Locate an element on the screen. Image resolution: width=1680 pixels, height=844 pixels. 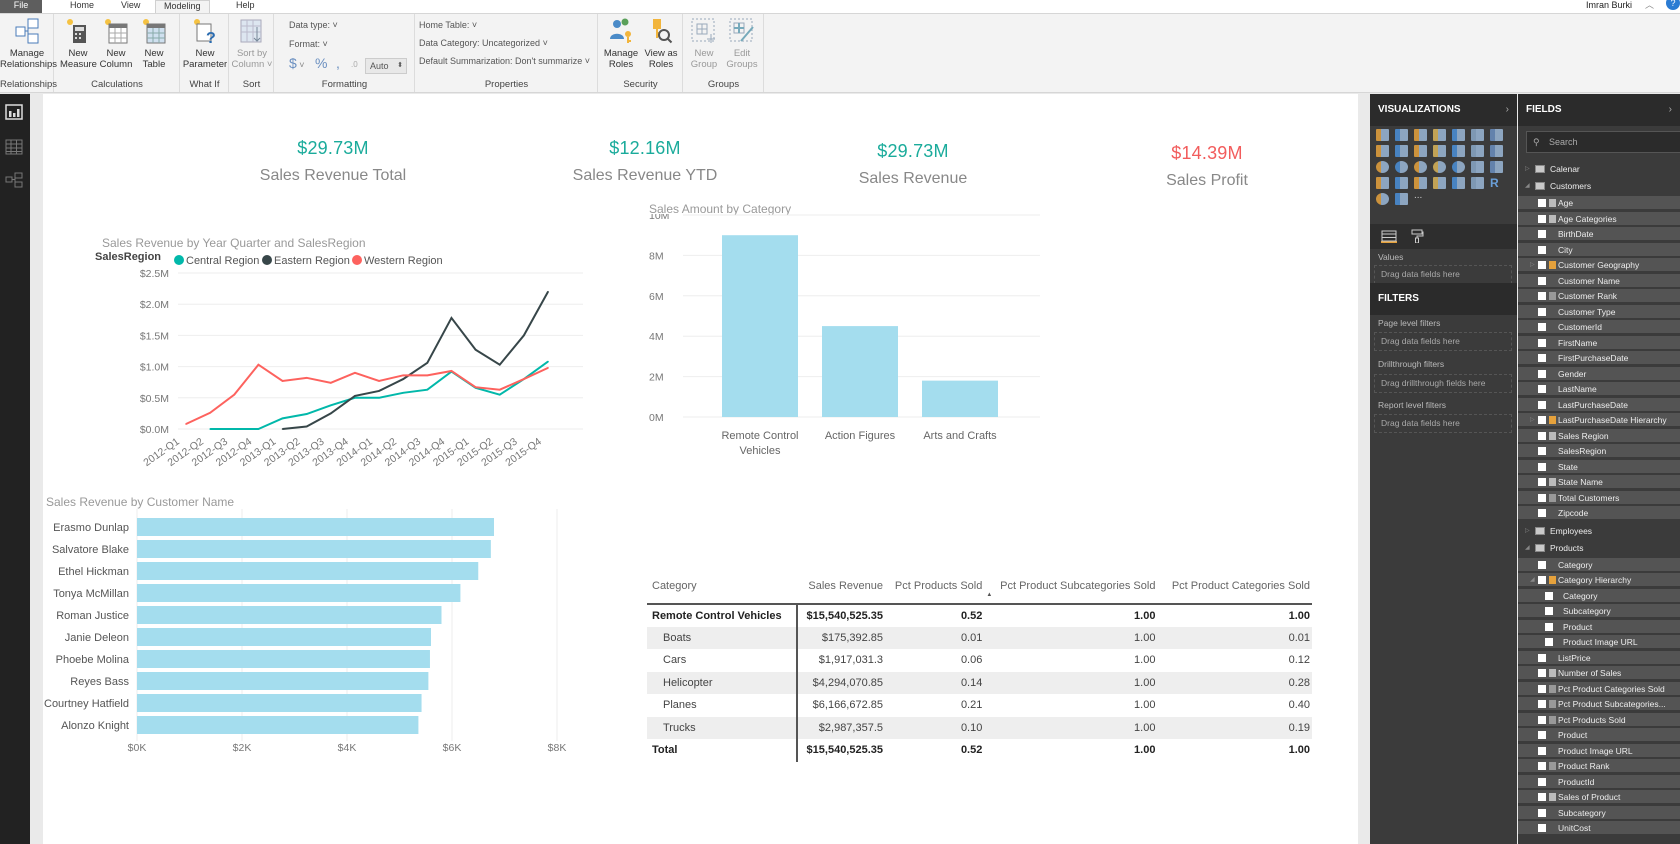
field-item: UnitCost is located at coordinates (1599, 828).